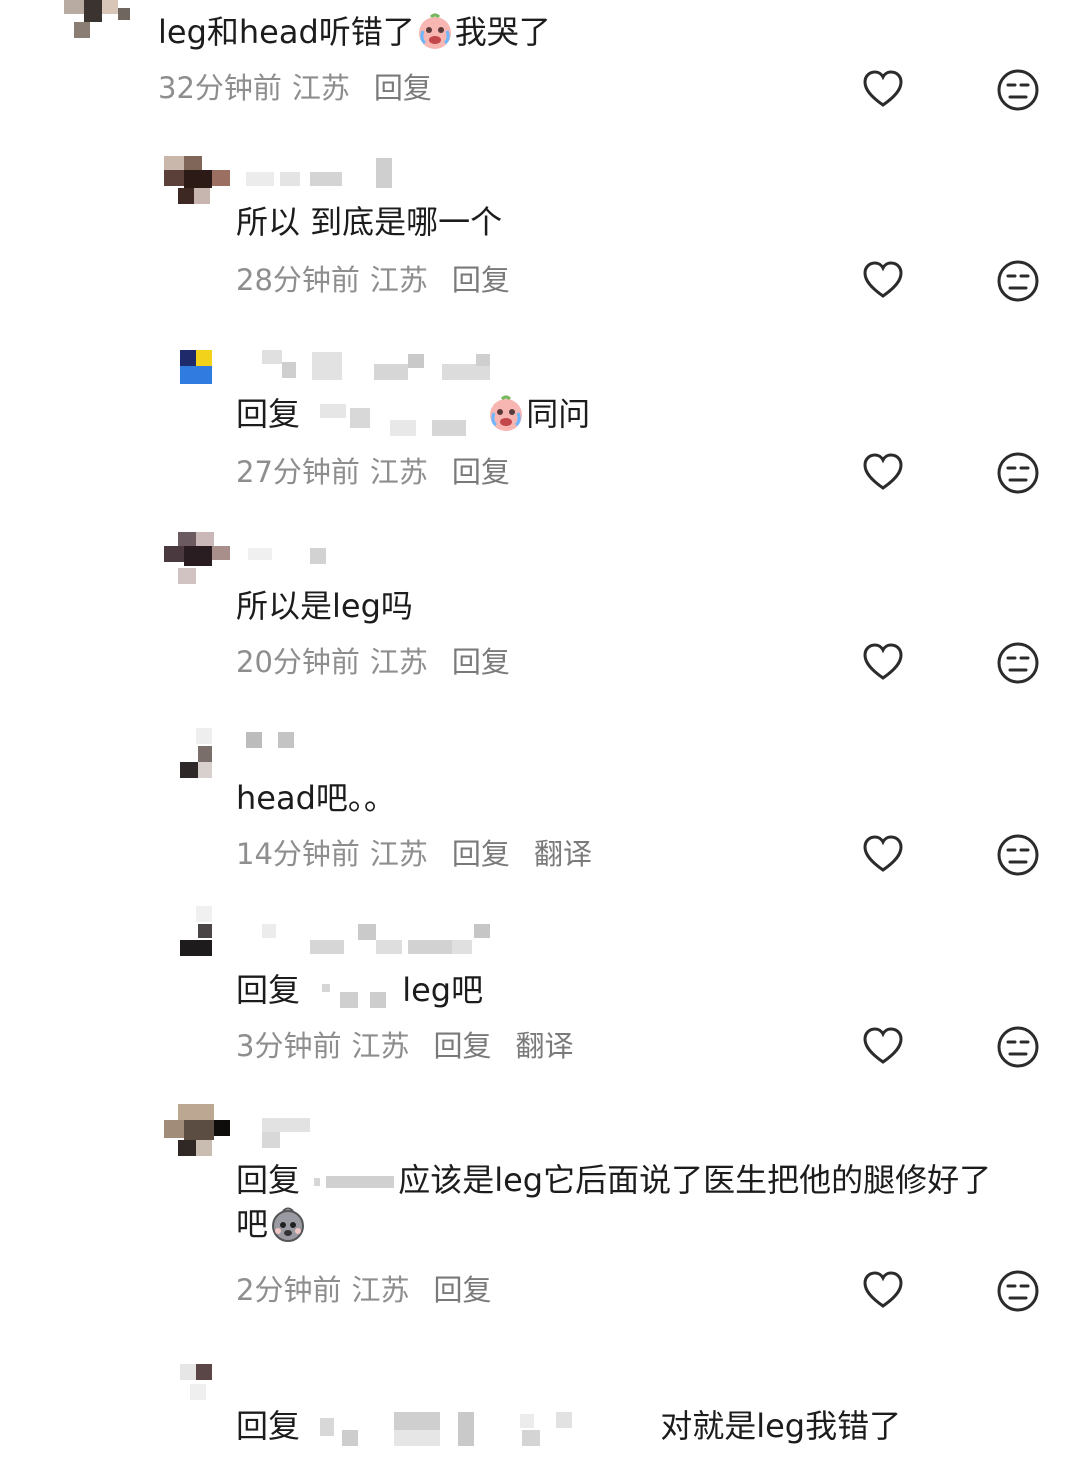 Image resolution: width=1080 pixels, height=1458 pixels. I want to click on blushing-shy-emoji-icon, so click(288, 1224).